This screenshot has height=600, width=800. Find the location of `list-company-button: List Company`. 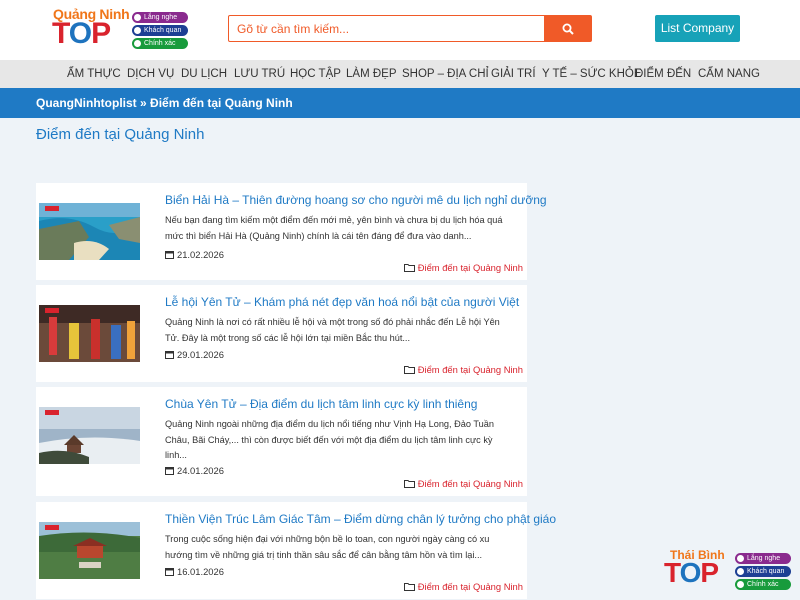

list-company-button: List Company is located at coordinates (697, 28).